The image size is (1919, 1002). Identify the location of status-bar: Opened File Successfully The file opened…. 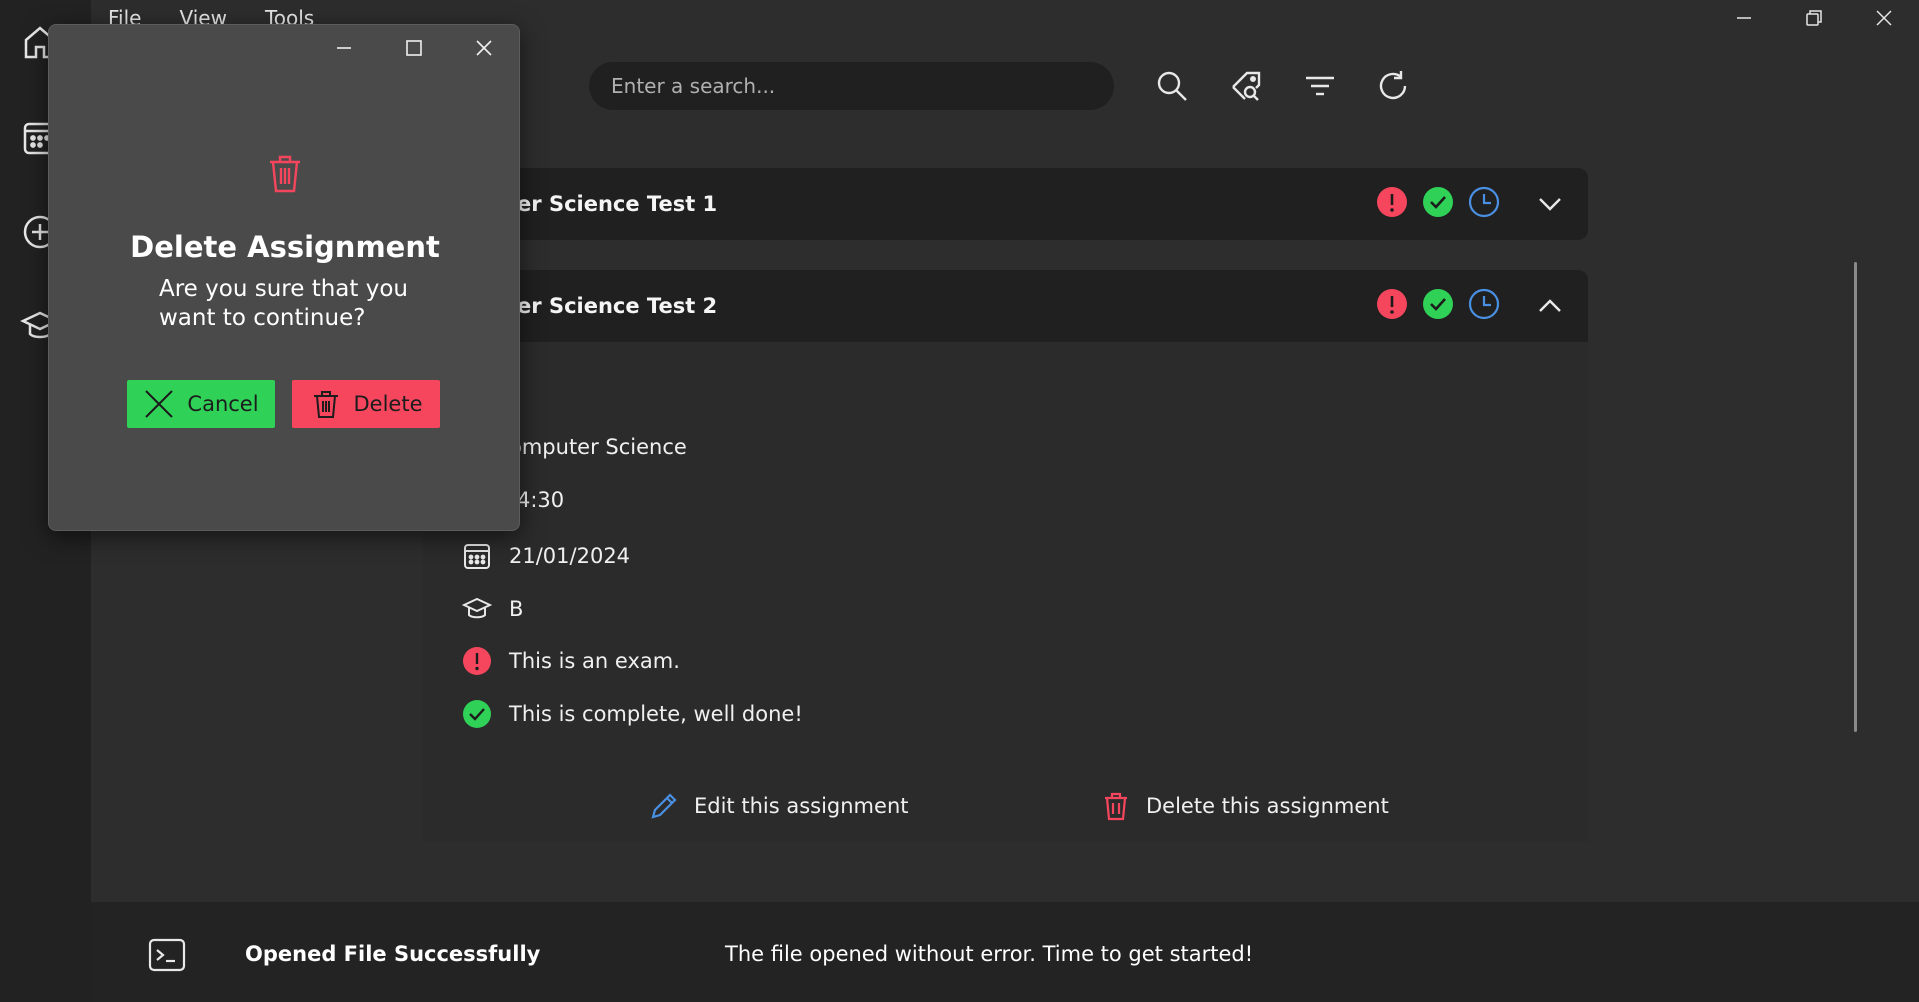
(1005, 952).